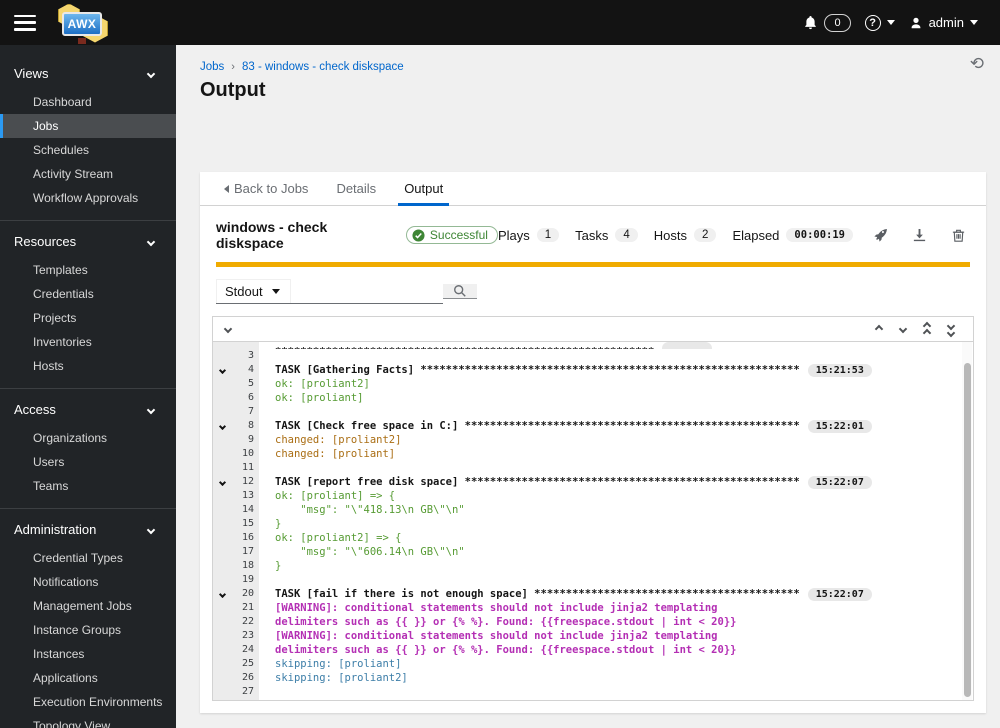  I want to click on scroll-next-button, so click(903, 329).